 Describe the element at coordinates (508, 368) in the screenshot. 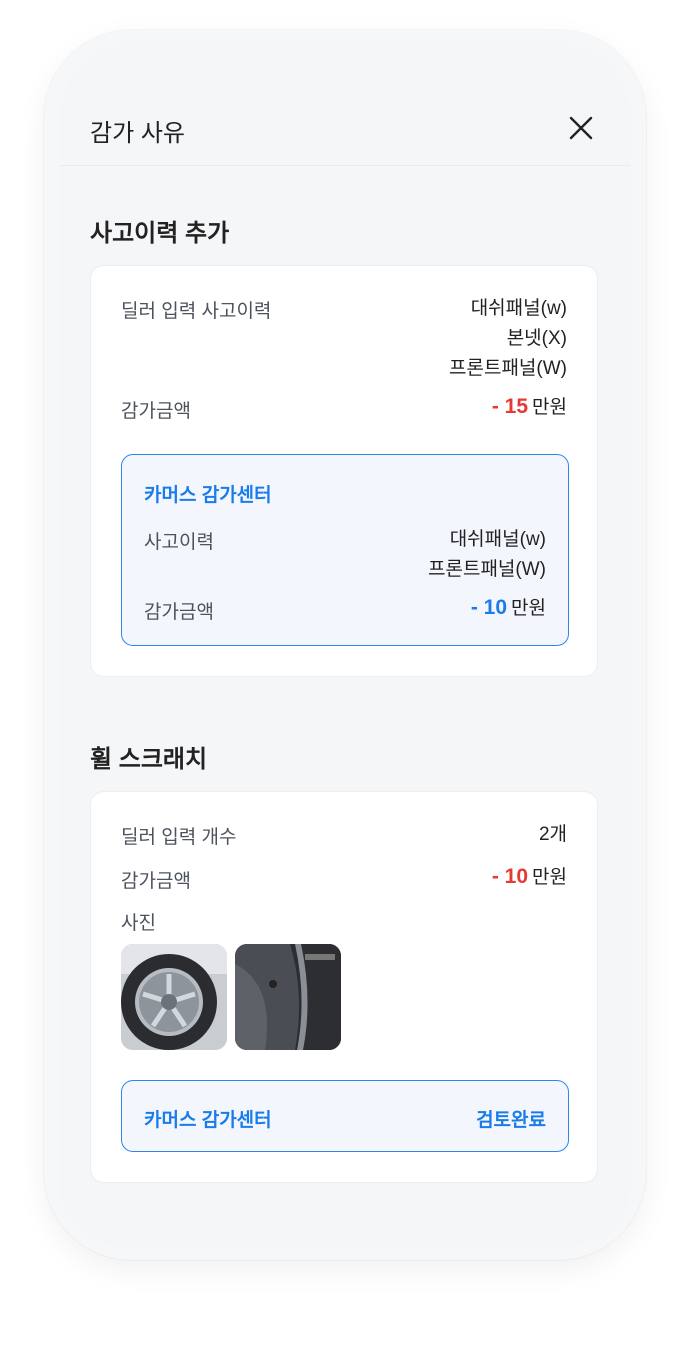

I see `dealer-accident-item: 프론트패널(W)` at that location.